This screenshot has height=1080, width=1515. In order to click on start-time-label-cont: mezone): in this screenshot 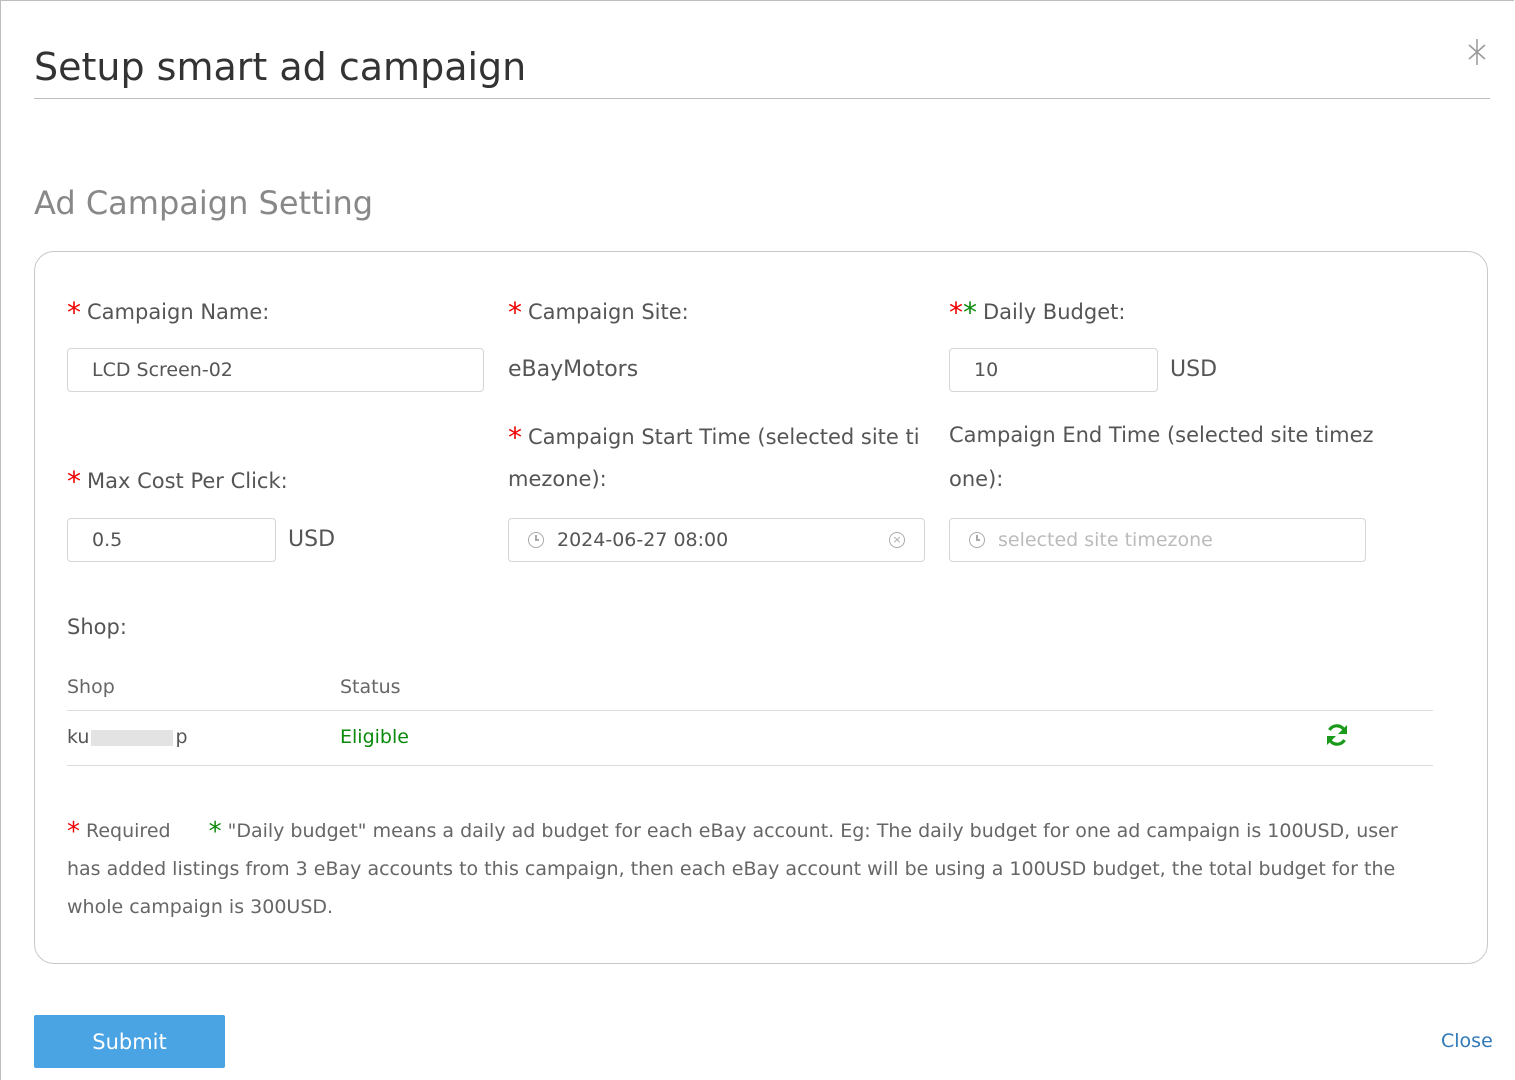, I will do `click(557, 479)`.